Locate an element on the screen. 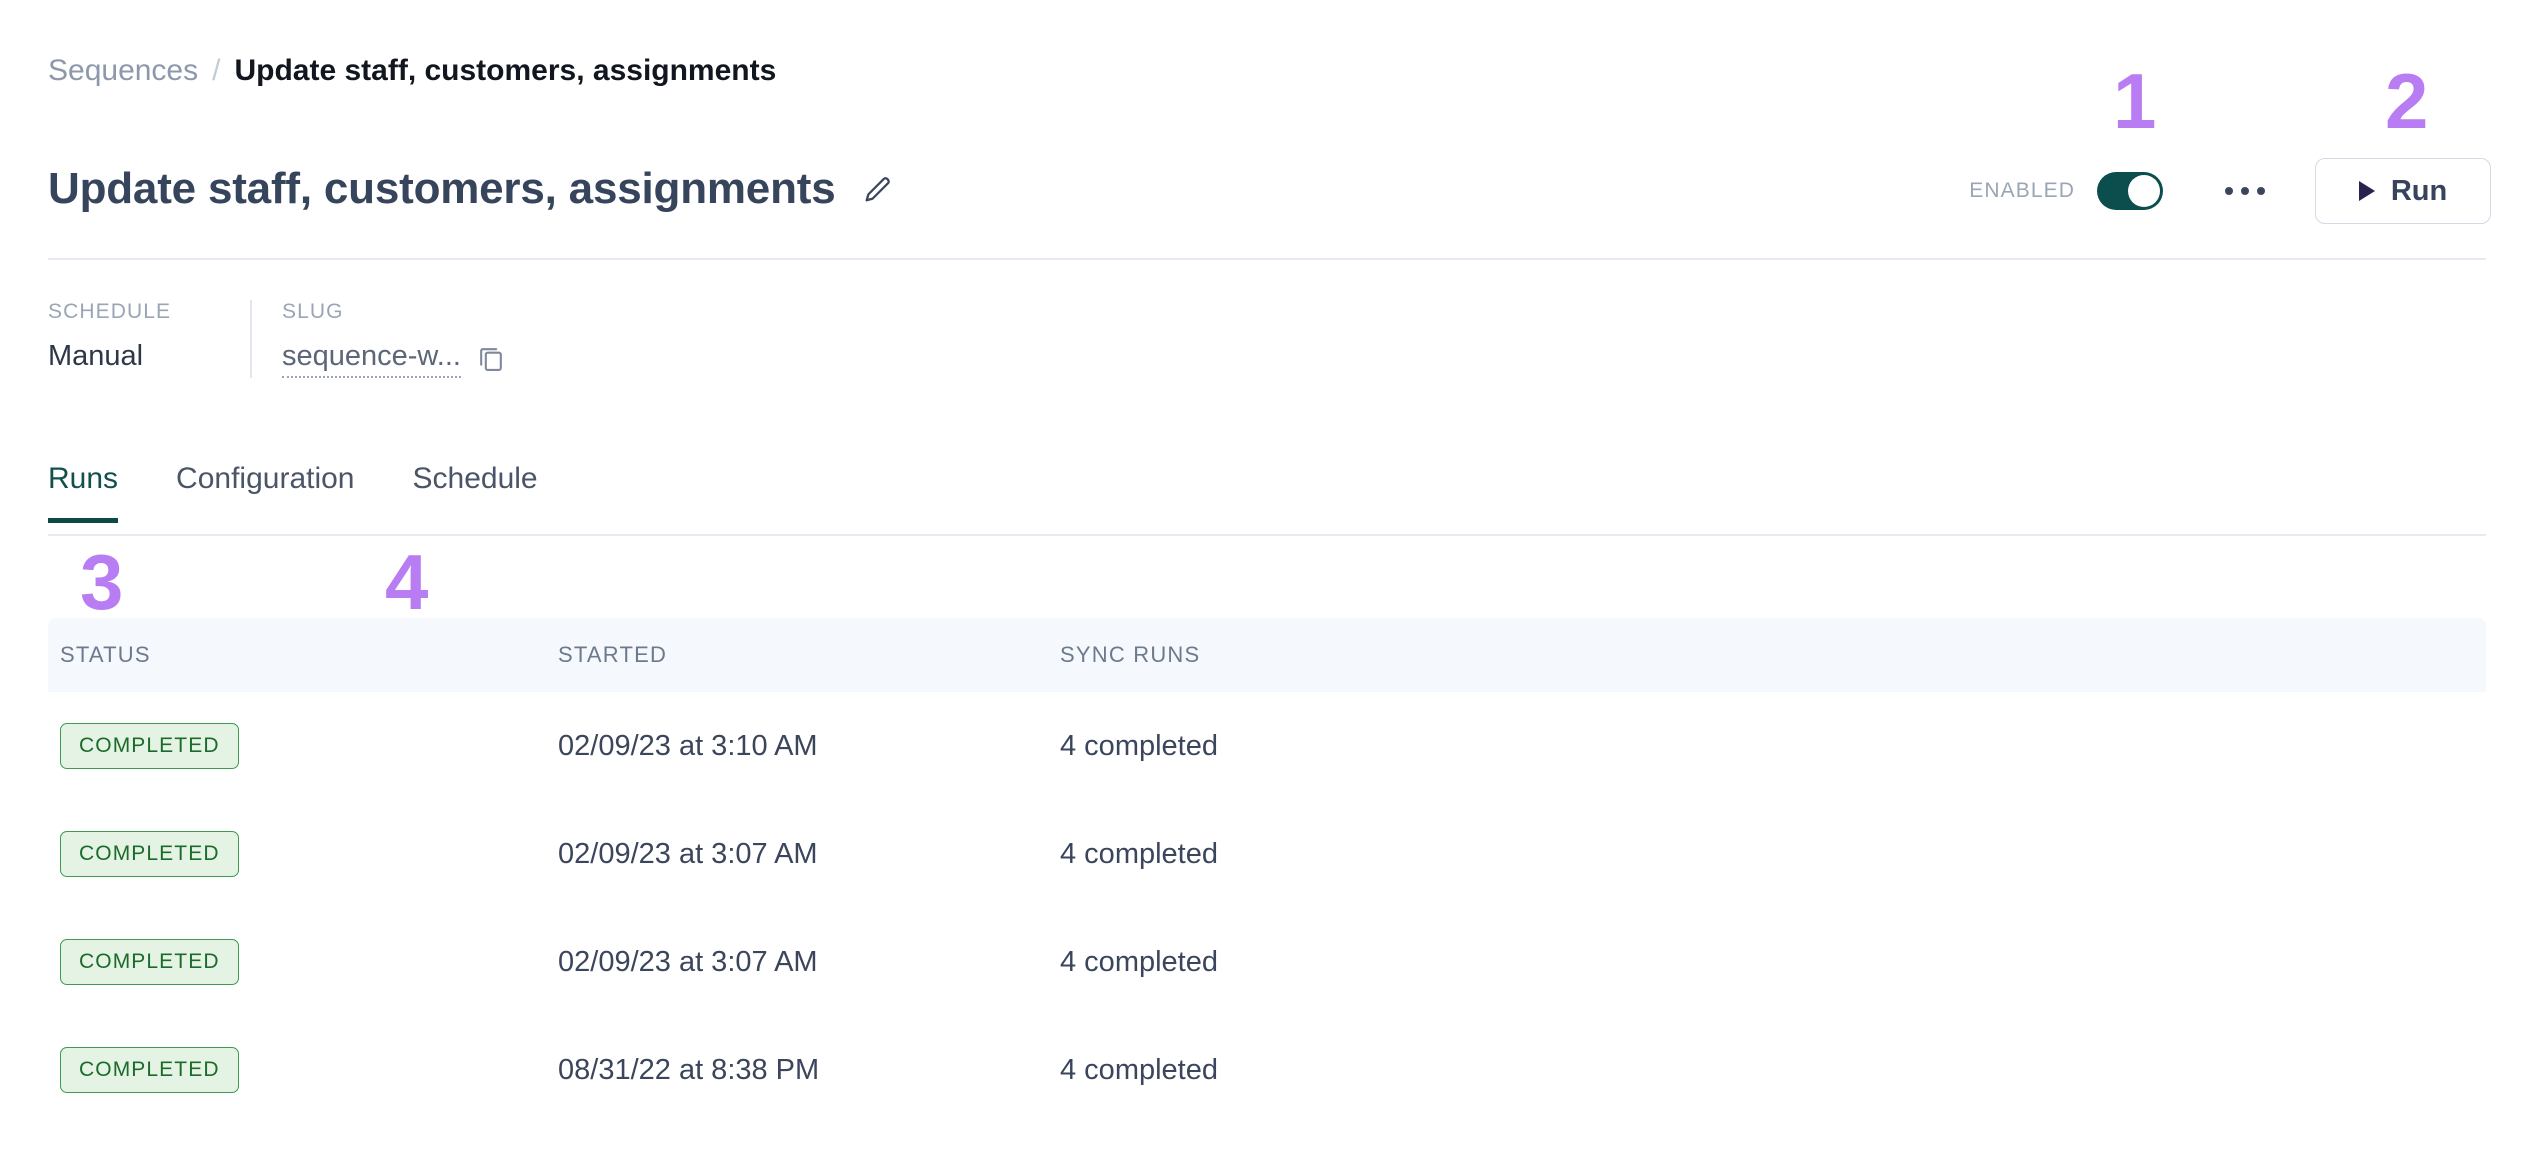 The image size is (2539, 1161). started-cell: 08/31/22 at 8:38 PM is located at coordinates (689, 1069).